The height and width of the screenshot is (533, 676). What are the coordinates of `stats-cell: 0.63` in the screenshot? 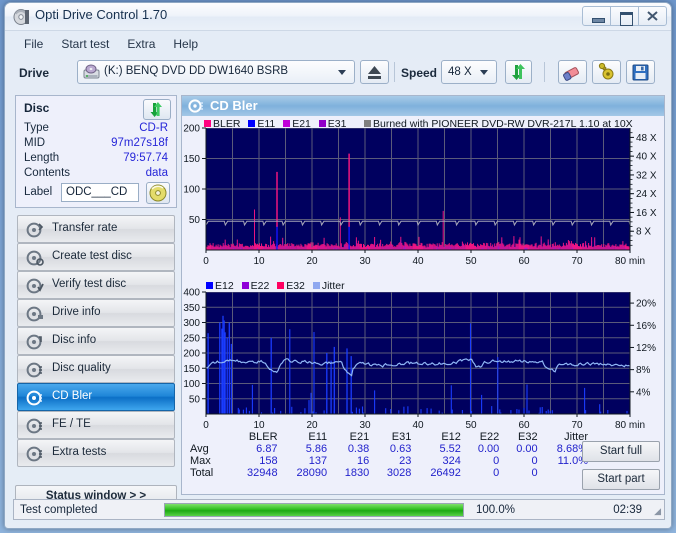 It's located at (400, 449).